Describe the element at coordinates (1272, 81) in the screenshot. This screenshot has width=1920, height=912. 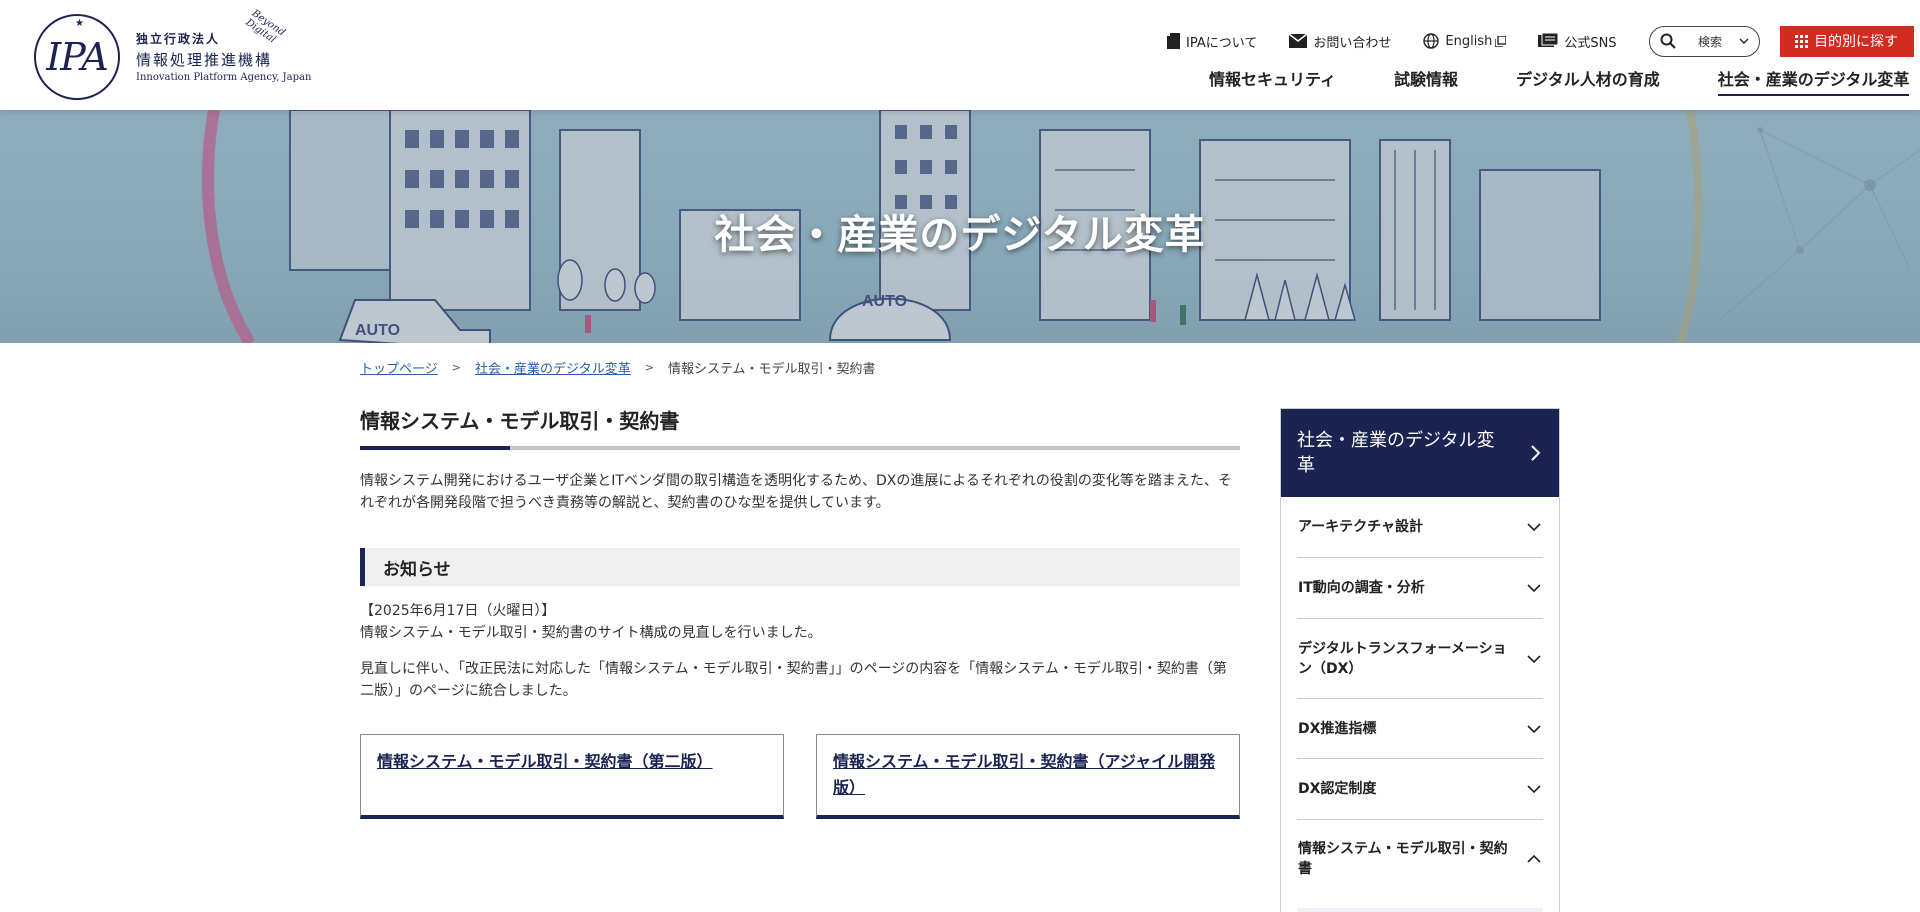
I see `nav-item-security: 情報セキュリティ` at that location.